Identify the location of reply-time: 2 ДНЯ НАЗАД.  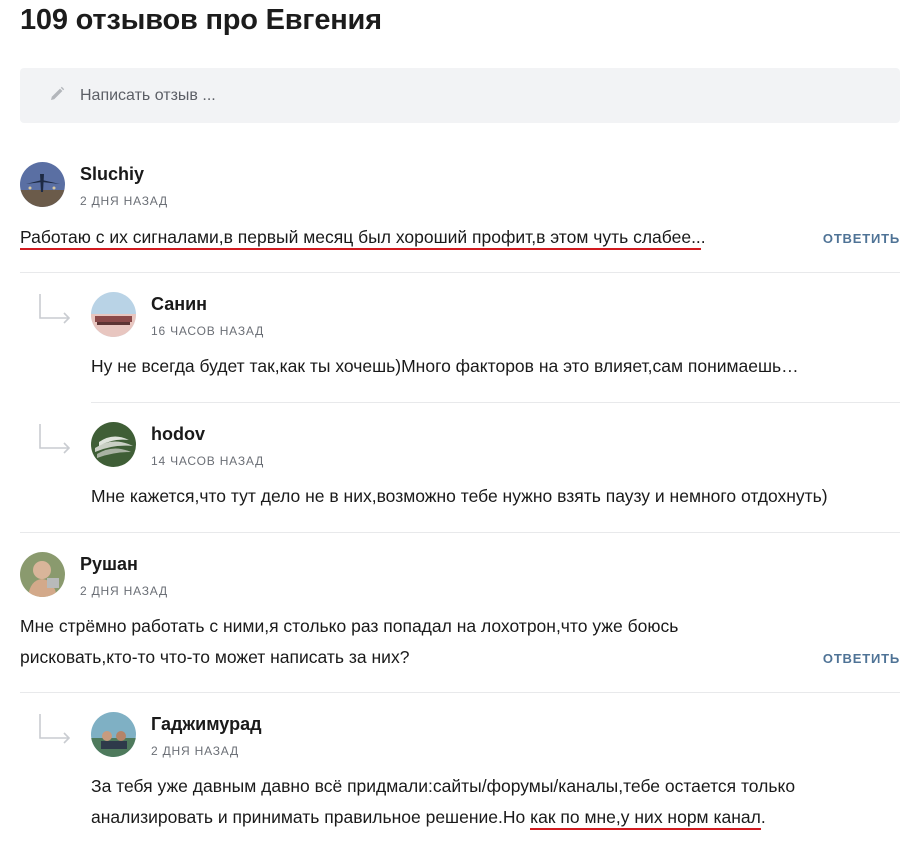
(195, 751).